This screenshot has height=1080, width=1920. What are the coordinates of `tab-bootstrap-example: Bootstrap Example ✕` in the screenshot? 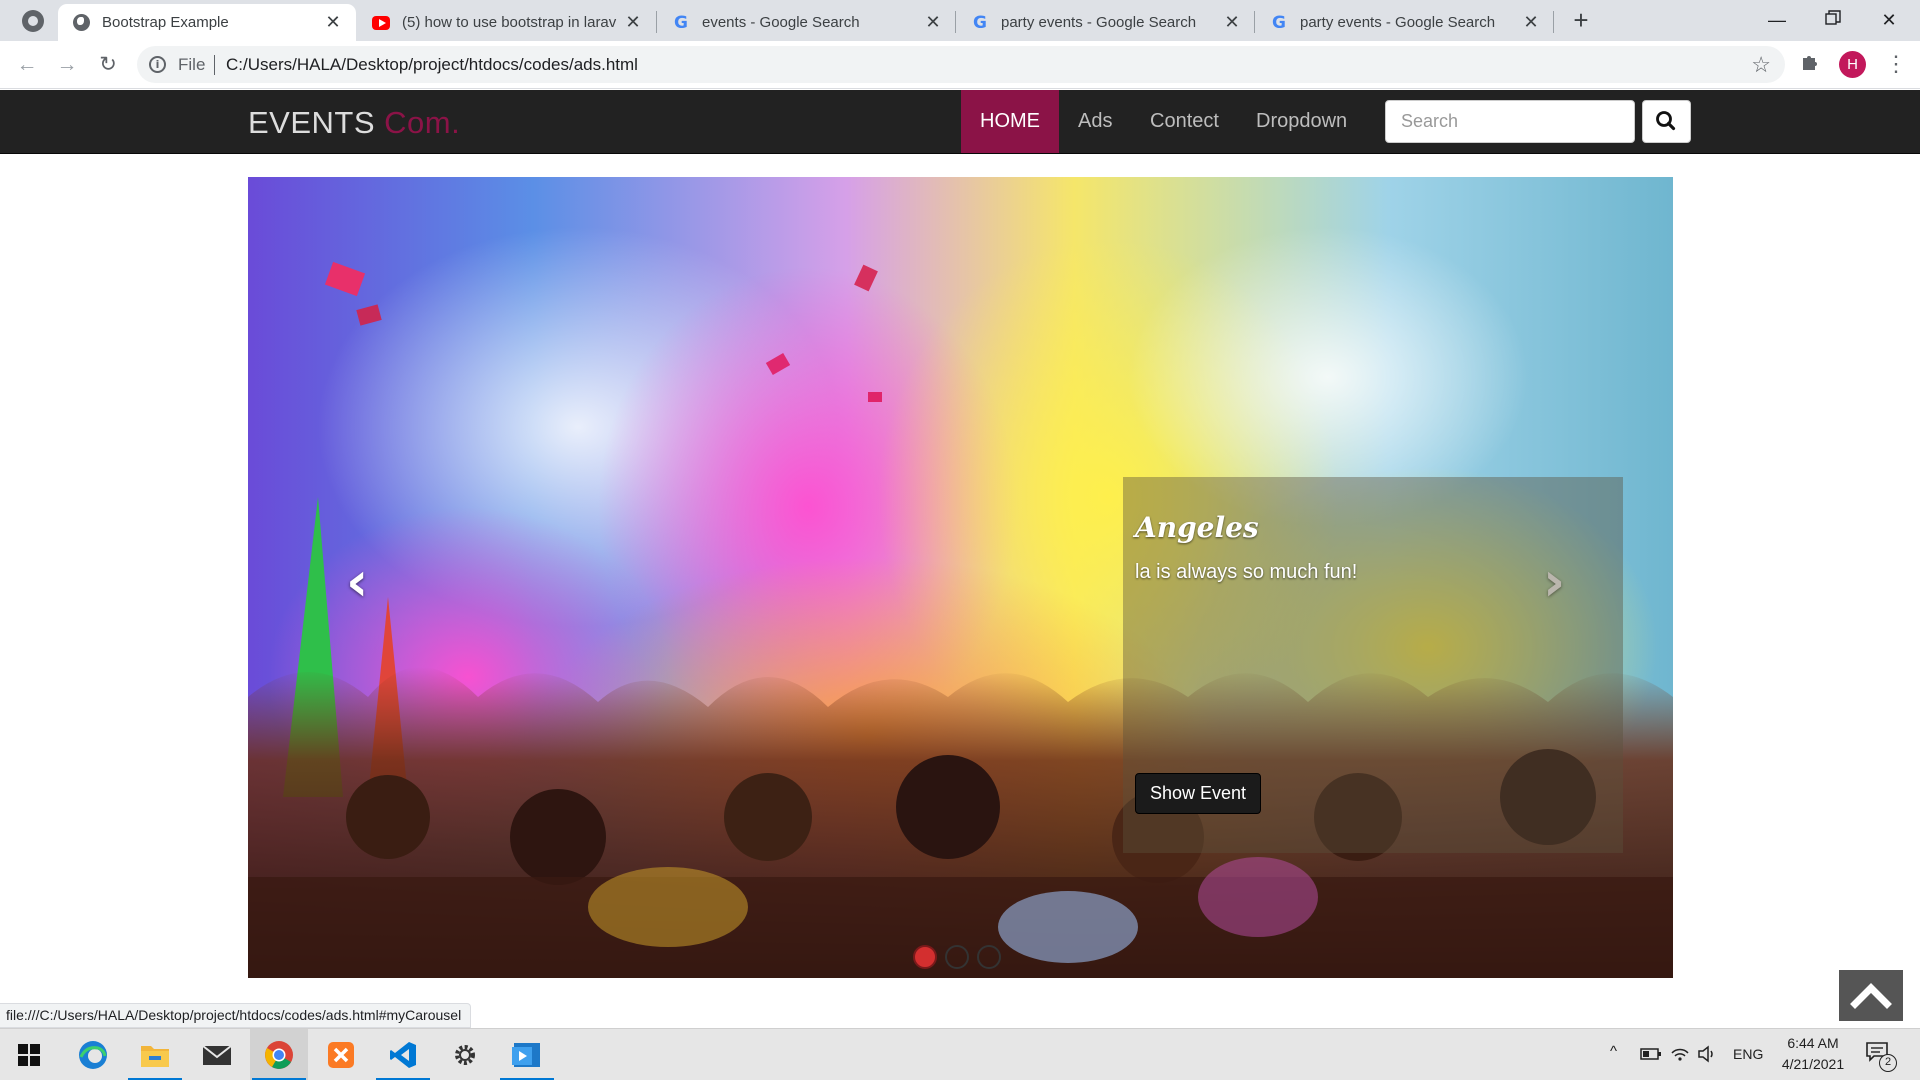 It's located at (207, 22).